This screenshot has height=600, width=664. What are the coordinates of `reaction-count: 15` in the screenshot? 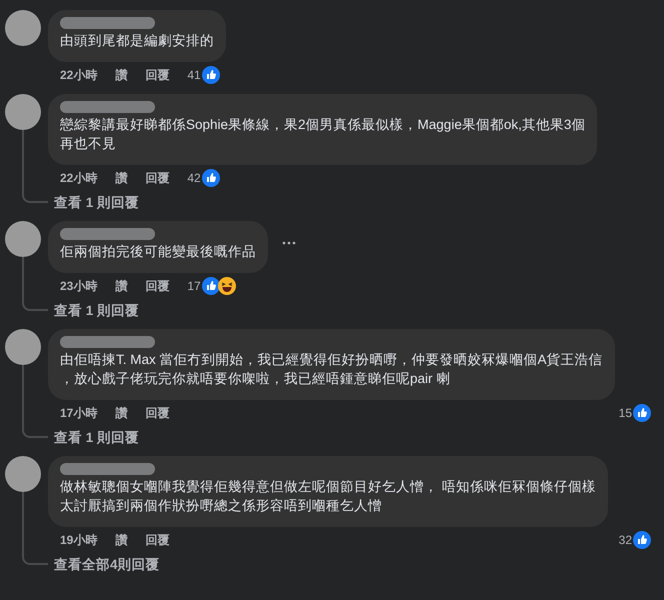 It's located at (625, 413).